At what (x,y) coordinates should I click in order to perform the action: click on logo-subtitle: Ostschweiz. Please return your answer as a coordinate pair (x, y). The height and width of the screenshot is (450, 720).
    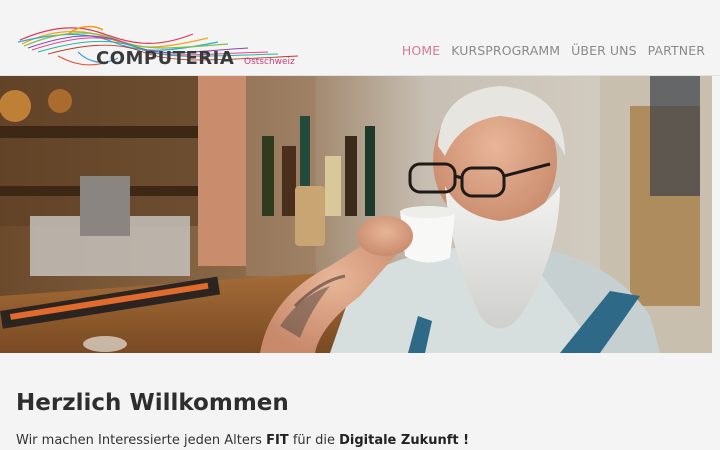
    Looking at the image, I should click on (269, 62).